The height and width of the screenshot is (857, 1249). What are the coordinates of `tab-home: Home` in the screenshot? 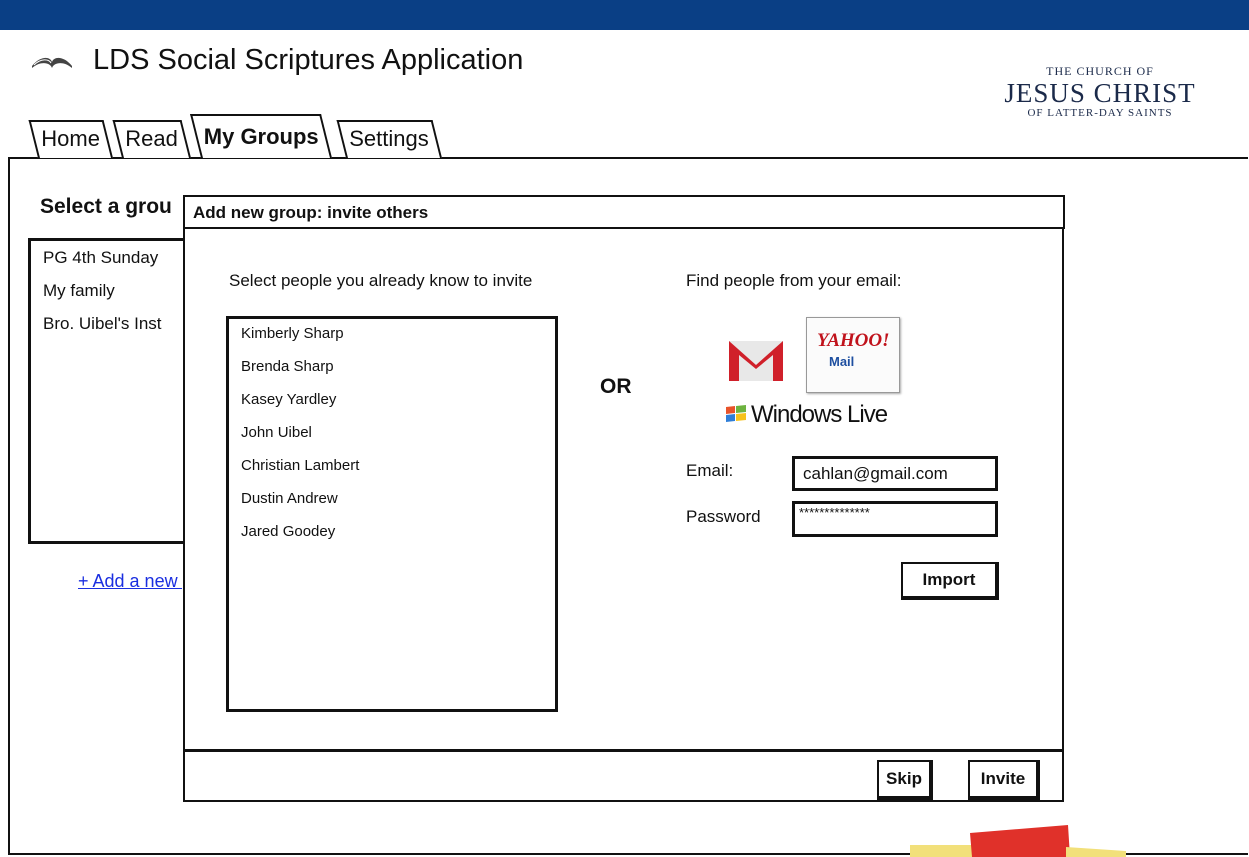 It's located at (70, 139).